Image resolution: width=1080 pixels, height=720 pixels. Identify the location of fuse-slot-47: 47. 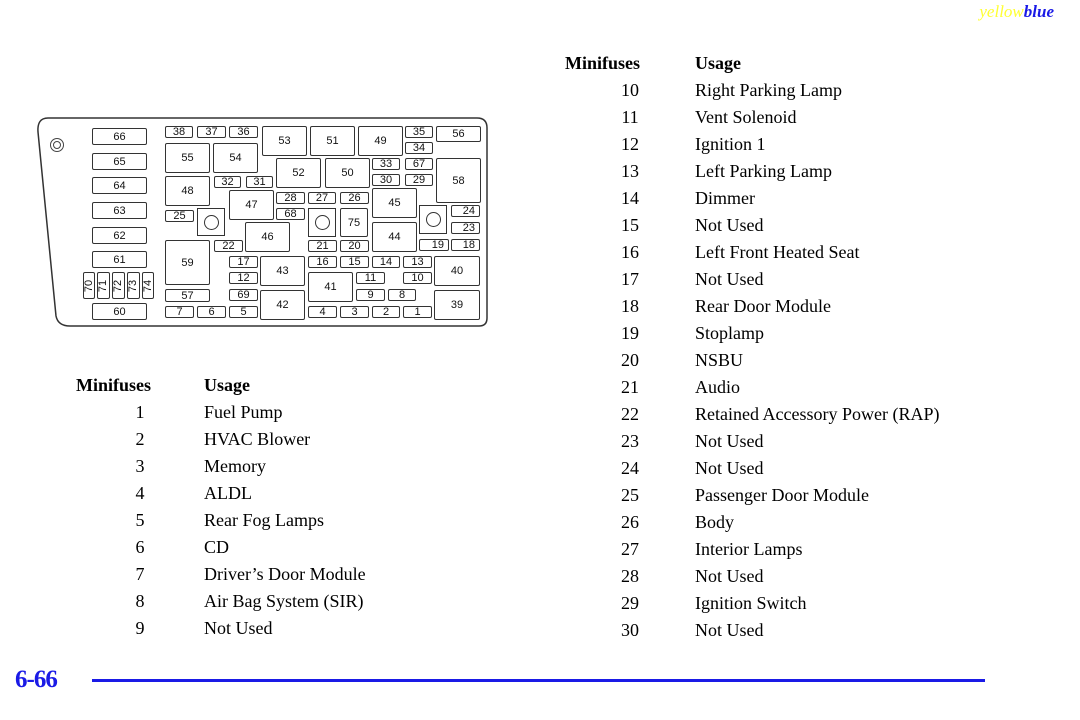
(251, 205).